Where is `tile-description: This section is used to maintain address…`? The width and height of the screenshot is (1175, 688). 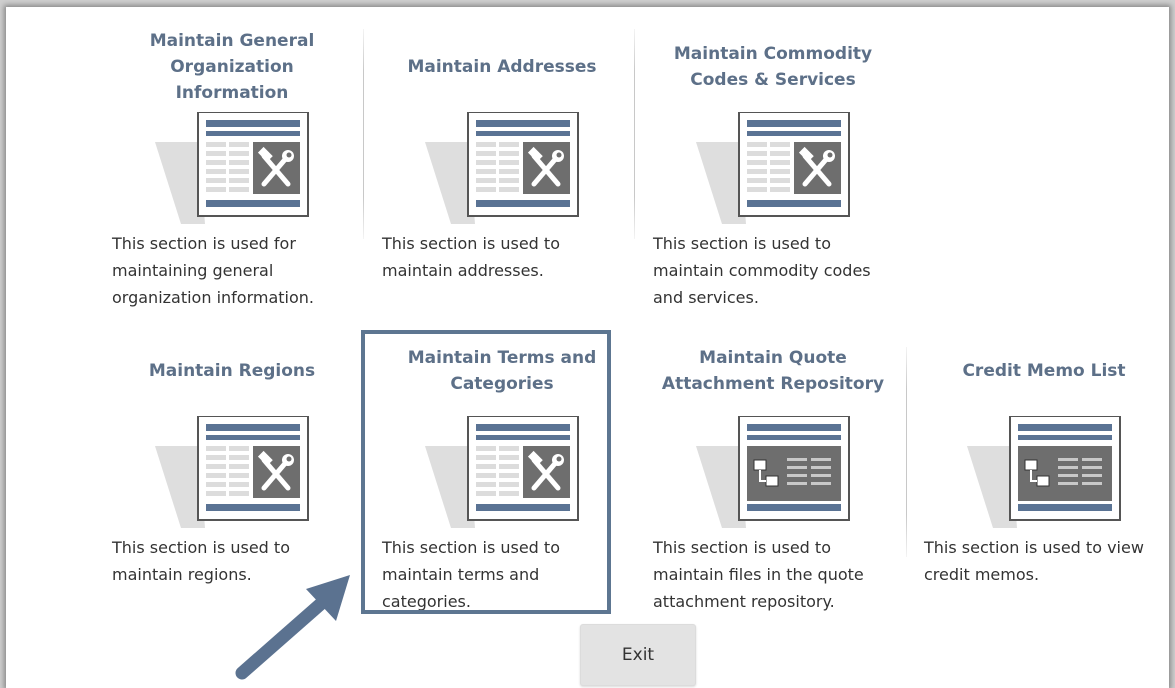
tile-description: This section is used to maintain address… is located at coordinates (471, 257).